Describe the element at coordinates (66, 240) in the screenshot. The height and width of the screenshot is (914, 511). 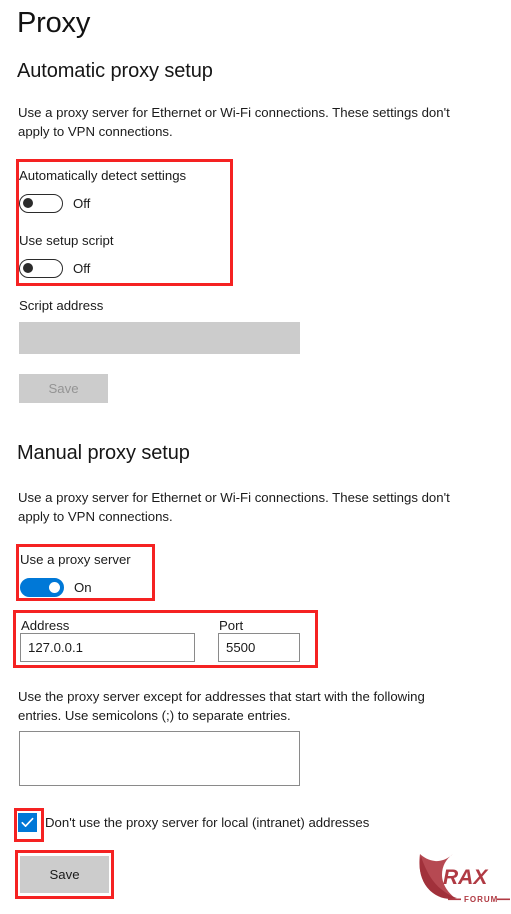
I see `use-setup-script-label: Use setup script` at that location.